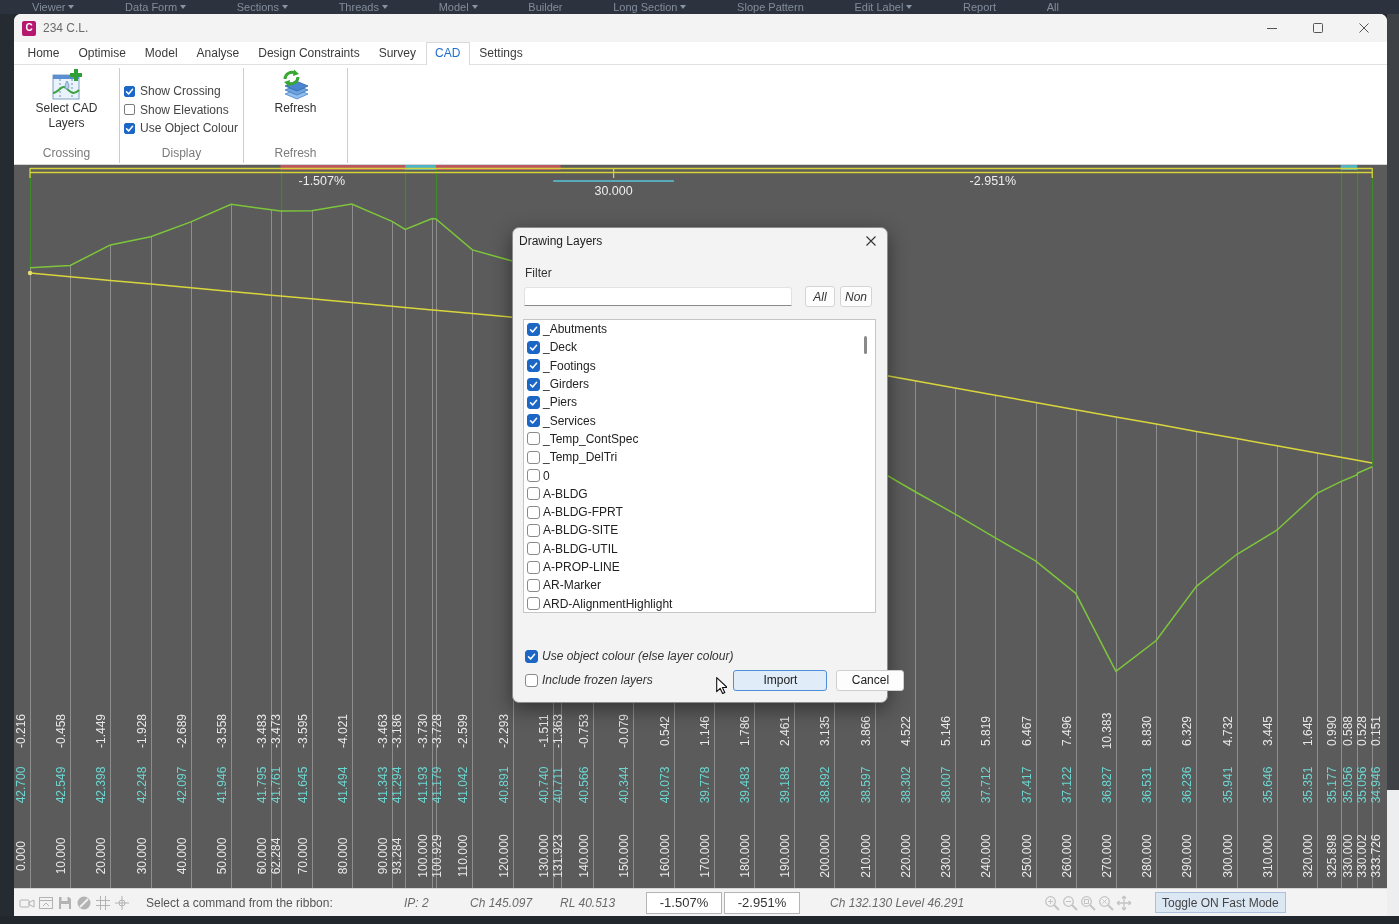 This screenshot has height=924, width=1399. I want to click on layer-name: A-BLDG-SITE, so click(581, 530).